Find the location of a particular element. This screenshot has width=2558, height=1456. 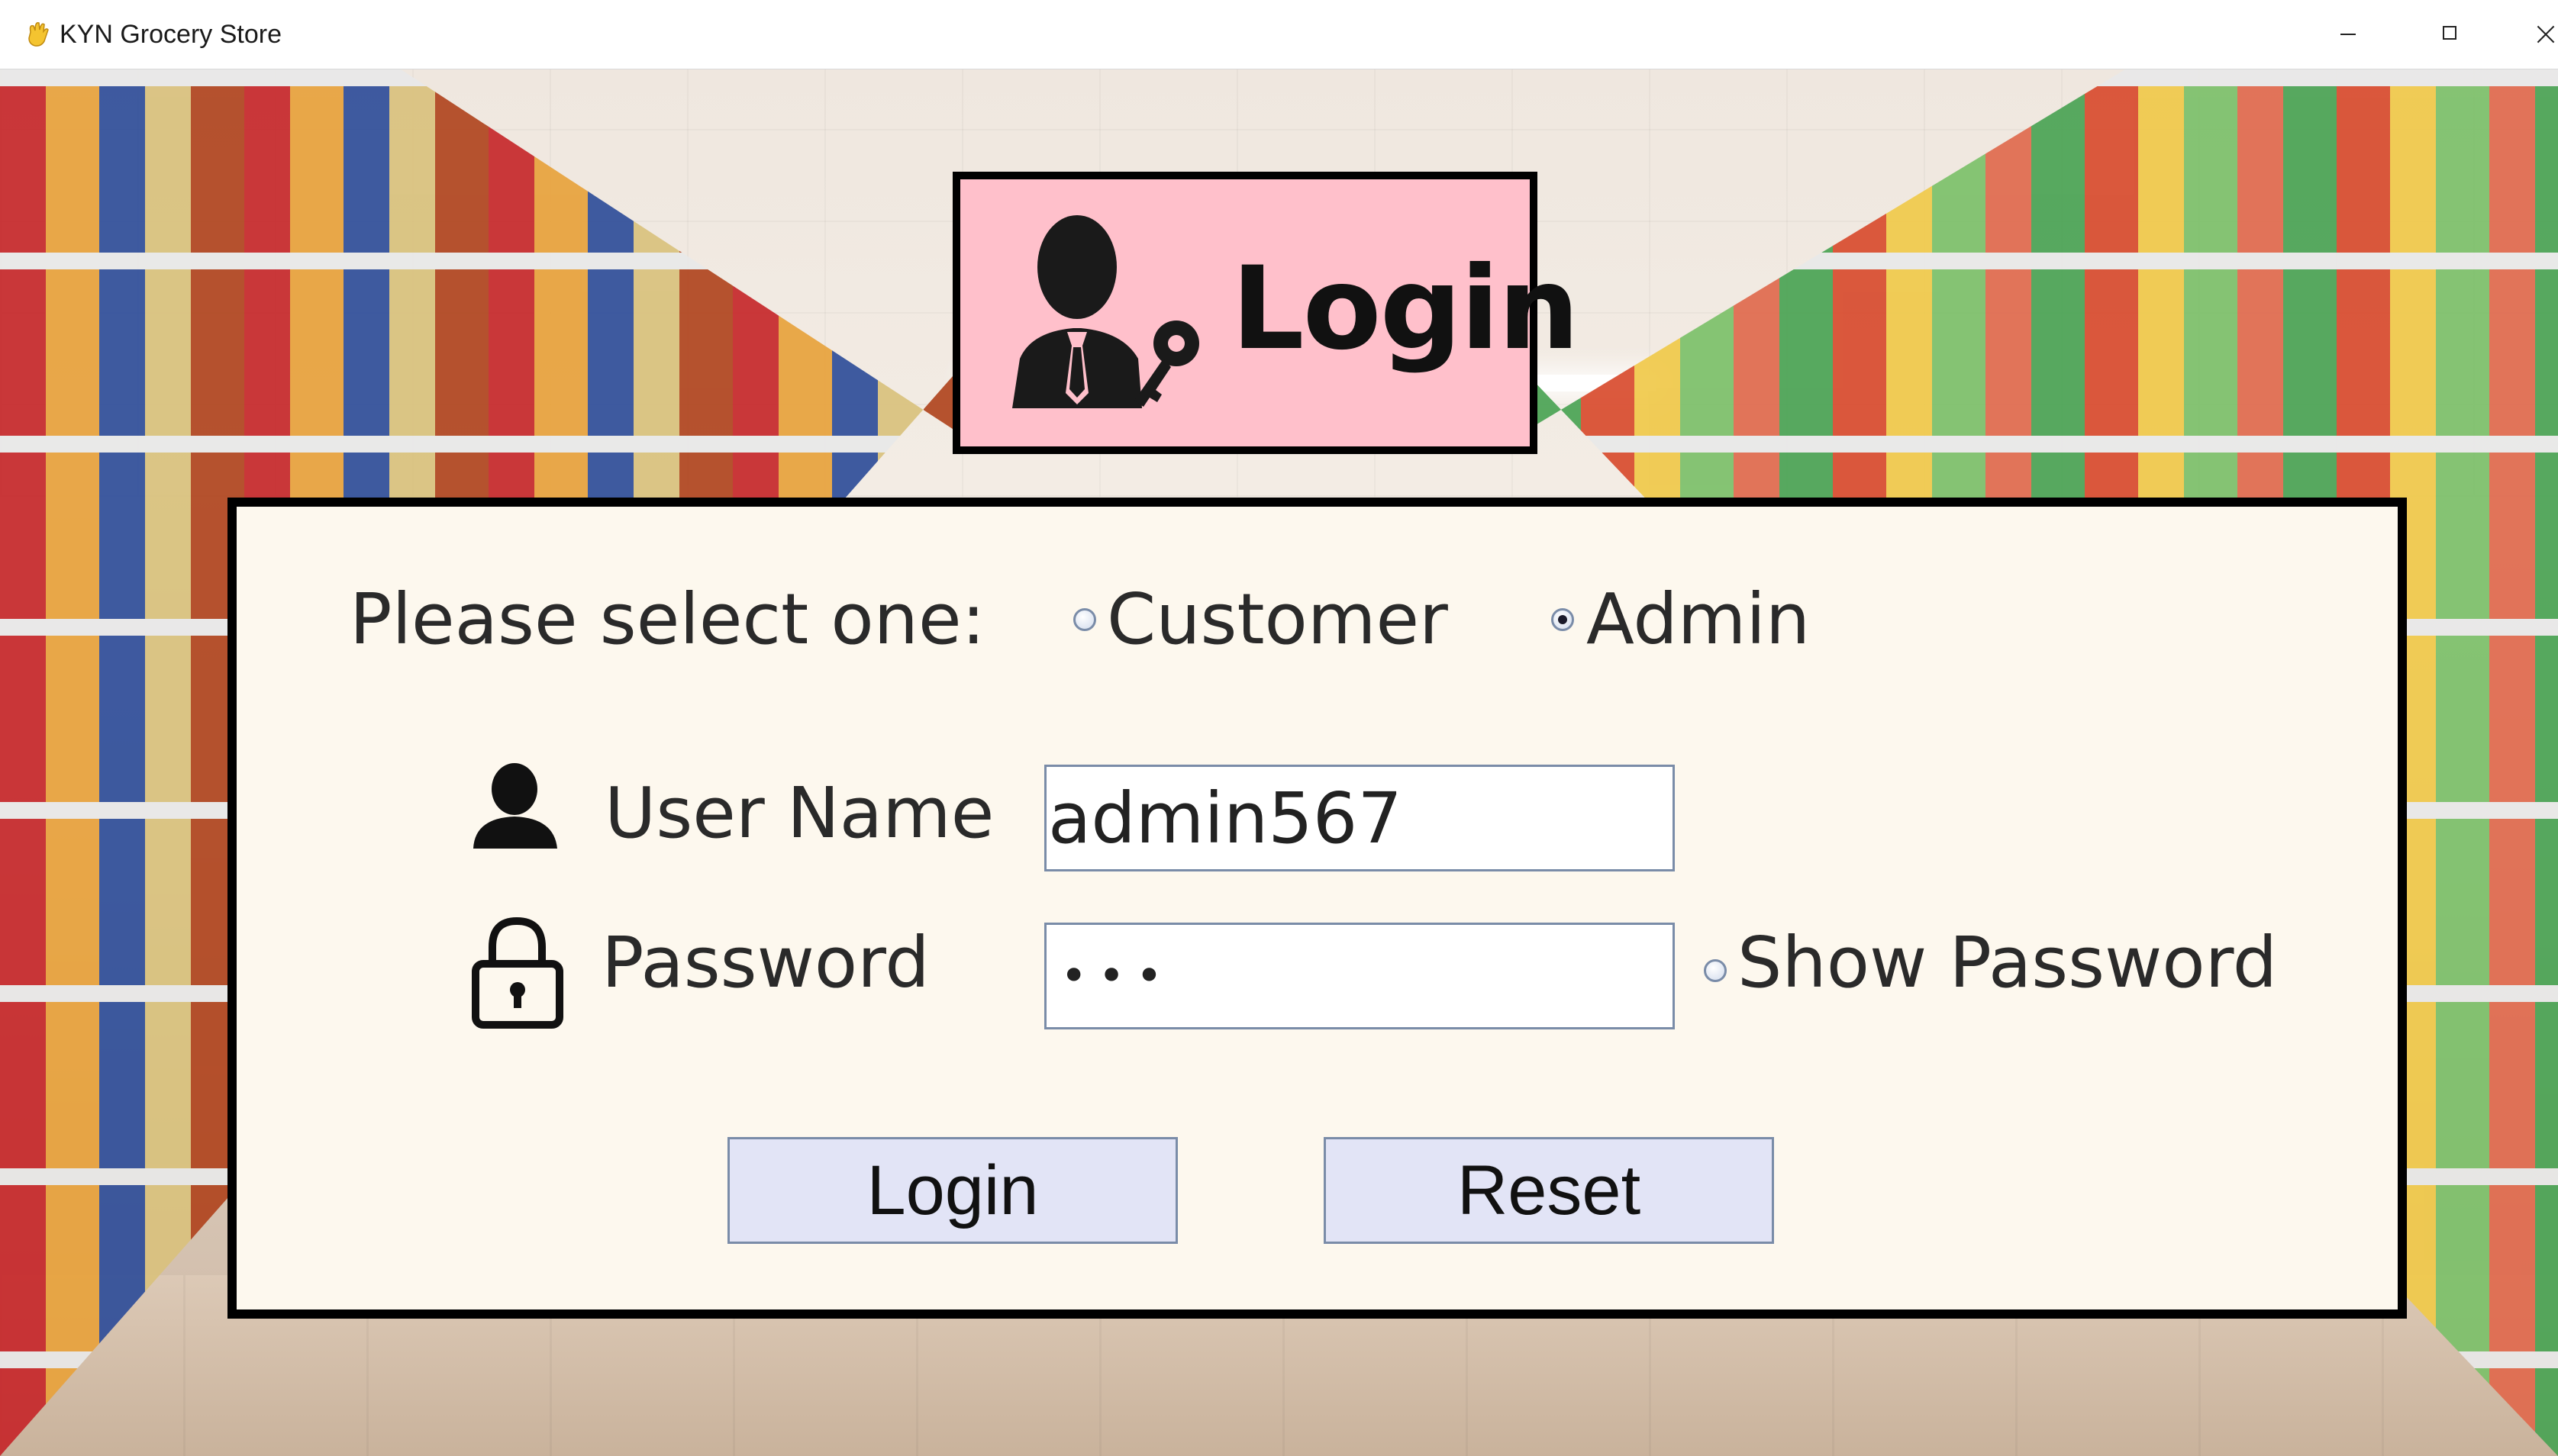

login-button: Login is located at coordinates (952, 1190).